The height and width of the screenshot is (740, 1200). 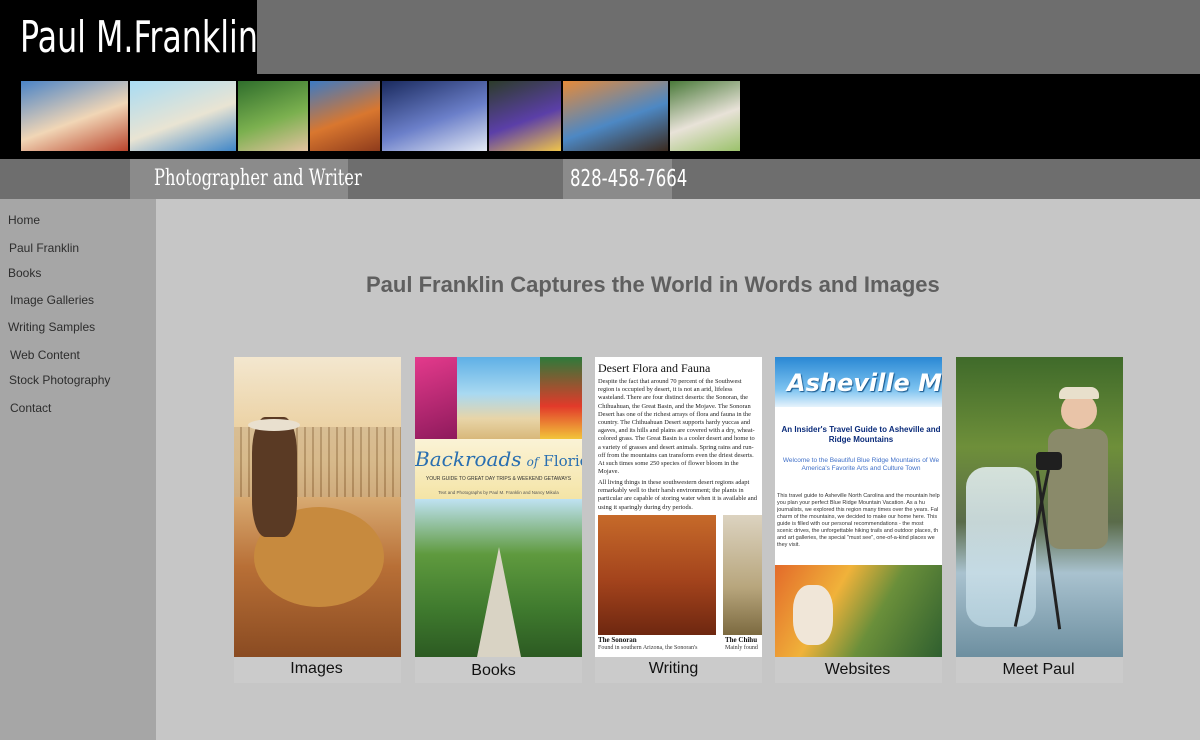 What do you see at coordinates (434, 116) in the screenshot?
I see `banner-thumb-city-skyline` at bounding box center [434, 116].